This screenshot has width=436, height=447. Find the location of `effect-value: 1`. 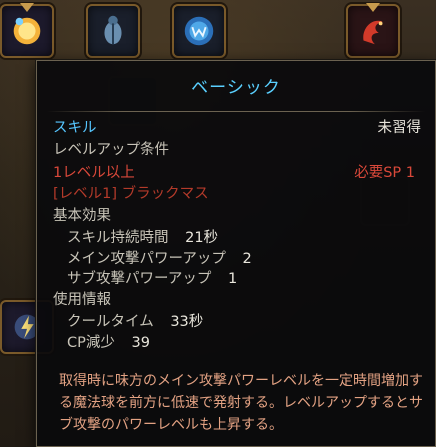

effect-value: 1 is located at coordinates (233, 279).